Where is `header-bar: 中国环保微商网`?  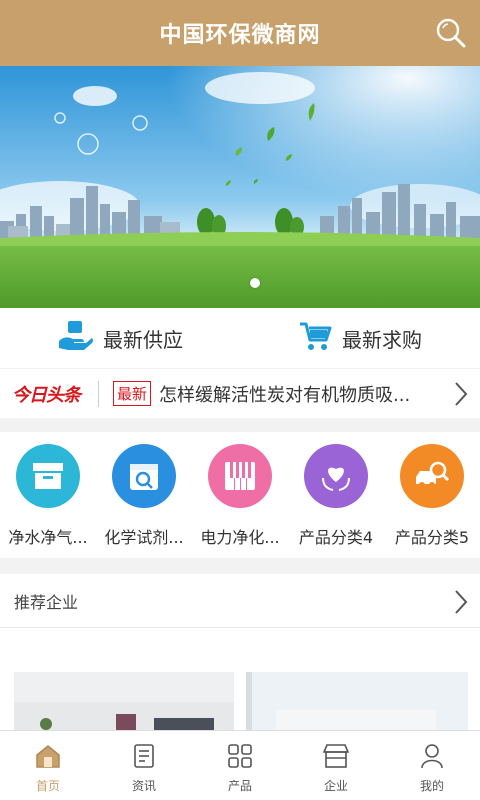
header-bar: 中国环保微商网 is located at coordinates (240, 33).